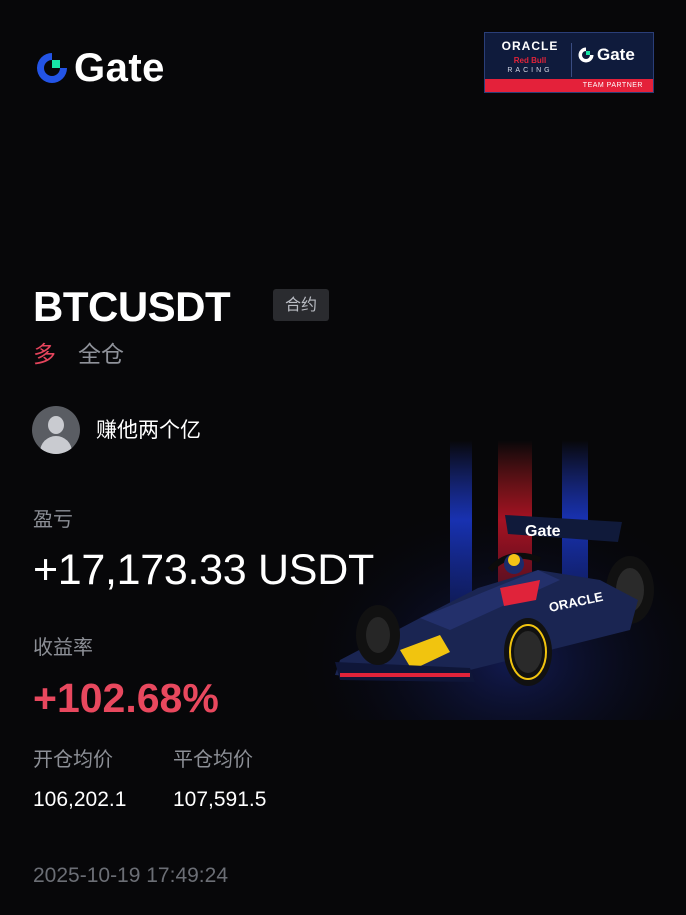 The height and width of the screenshot is (915, 686). What do you see at coordinates (73, 759) in the screenshot?
I see `open-price-label: 开仓均价` at bounding box center [73, 759].